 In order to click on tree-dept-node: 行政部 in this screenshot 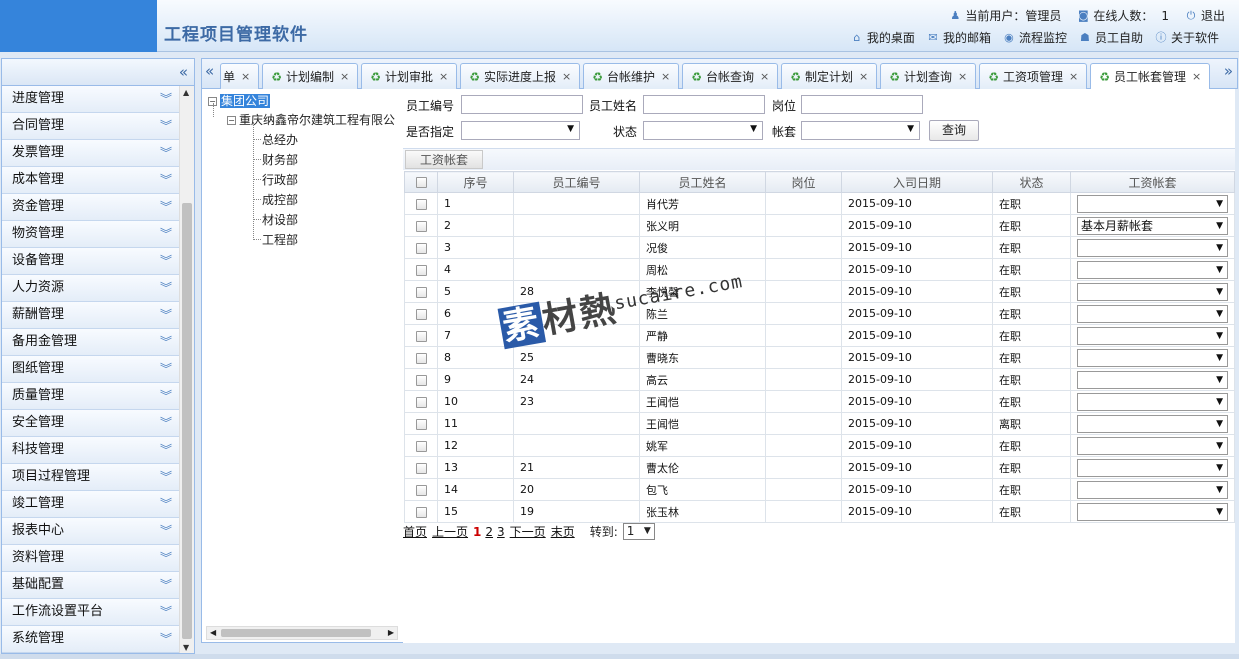, I will do `click(280, 179)`.